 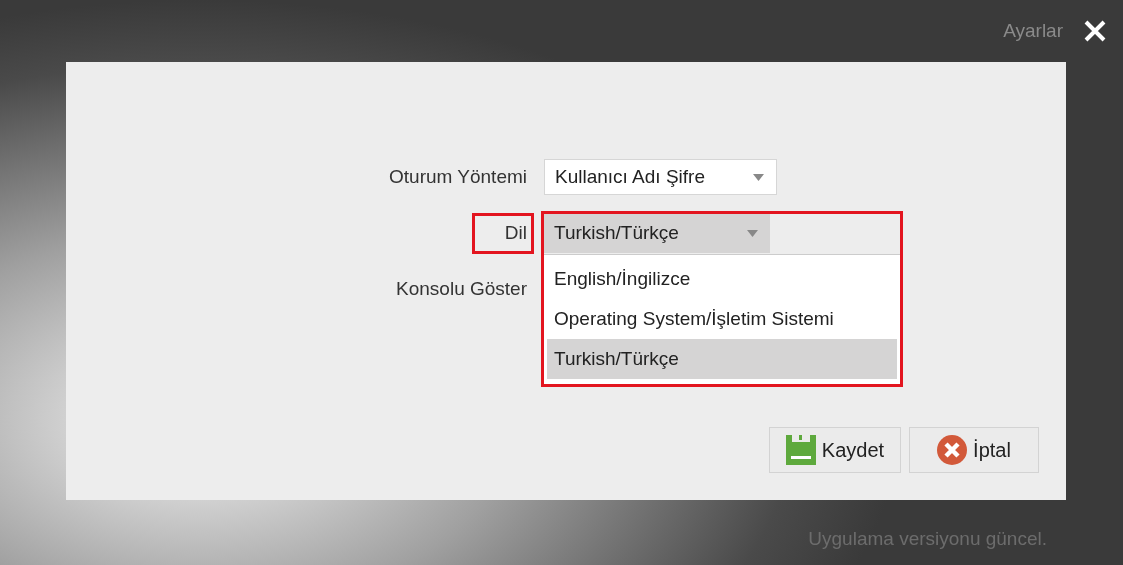 What do you see at coordinates (722, 359) in the screenshot?
I see `dropdown-option: Turkish/Türkçe` at bounding box center [722, 359].